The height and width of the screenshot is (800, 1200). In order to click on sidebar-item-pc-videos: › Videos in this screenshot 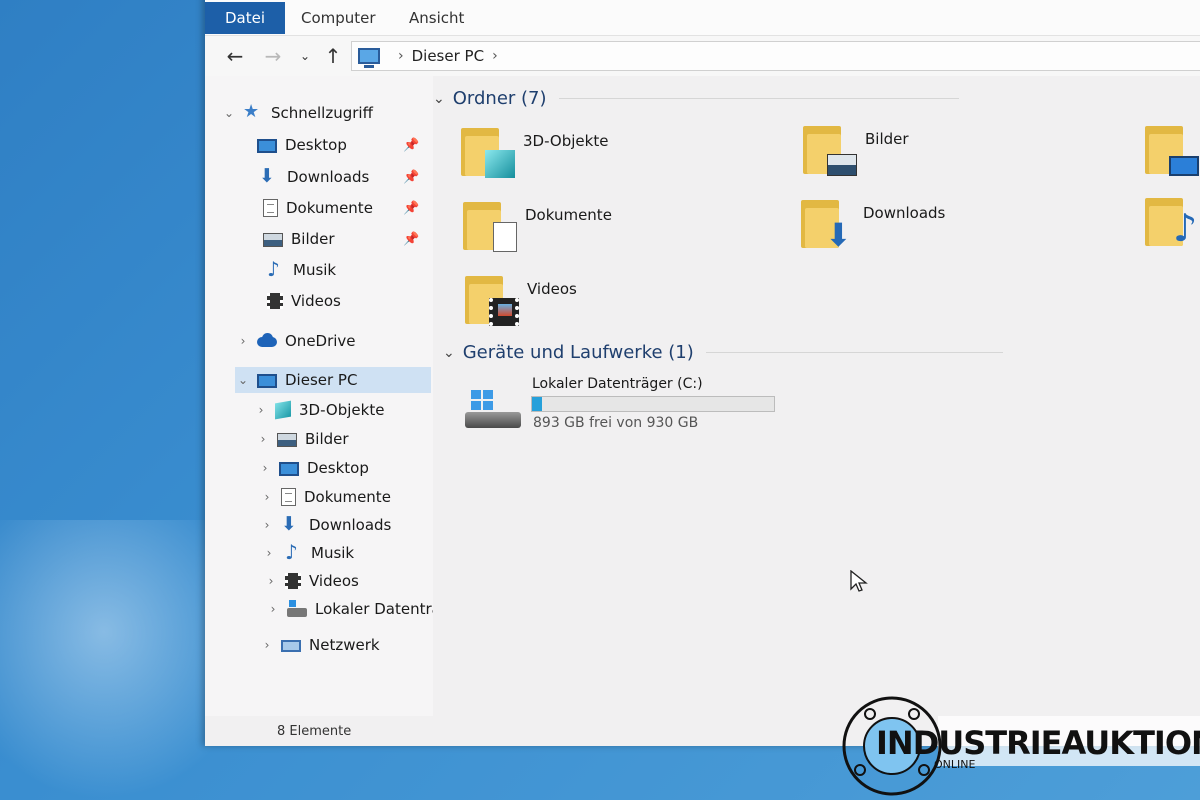, I will do `click(311, 581)`.